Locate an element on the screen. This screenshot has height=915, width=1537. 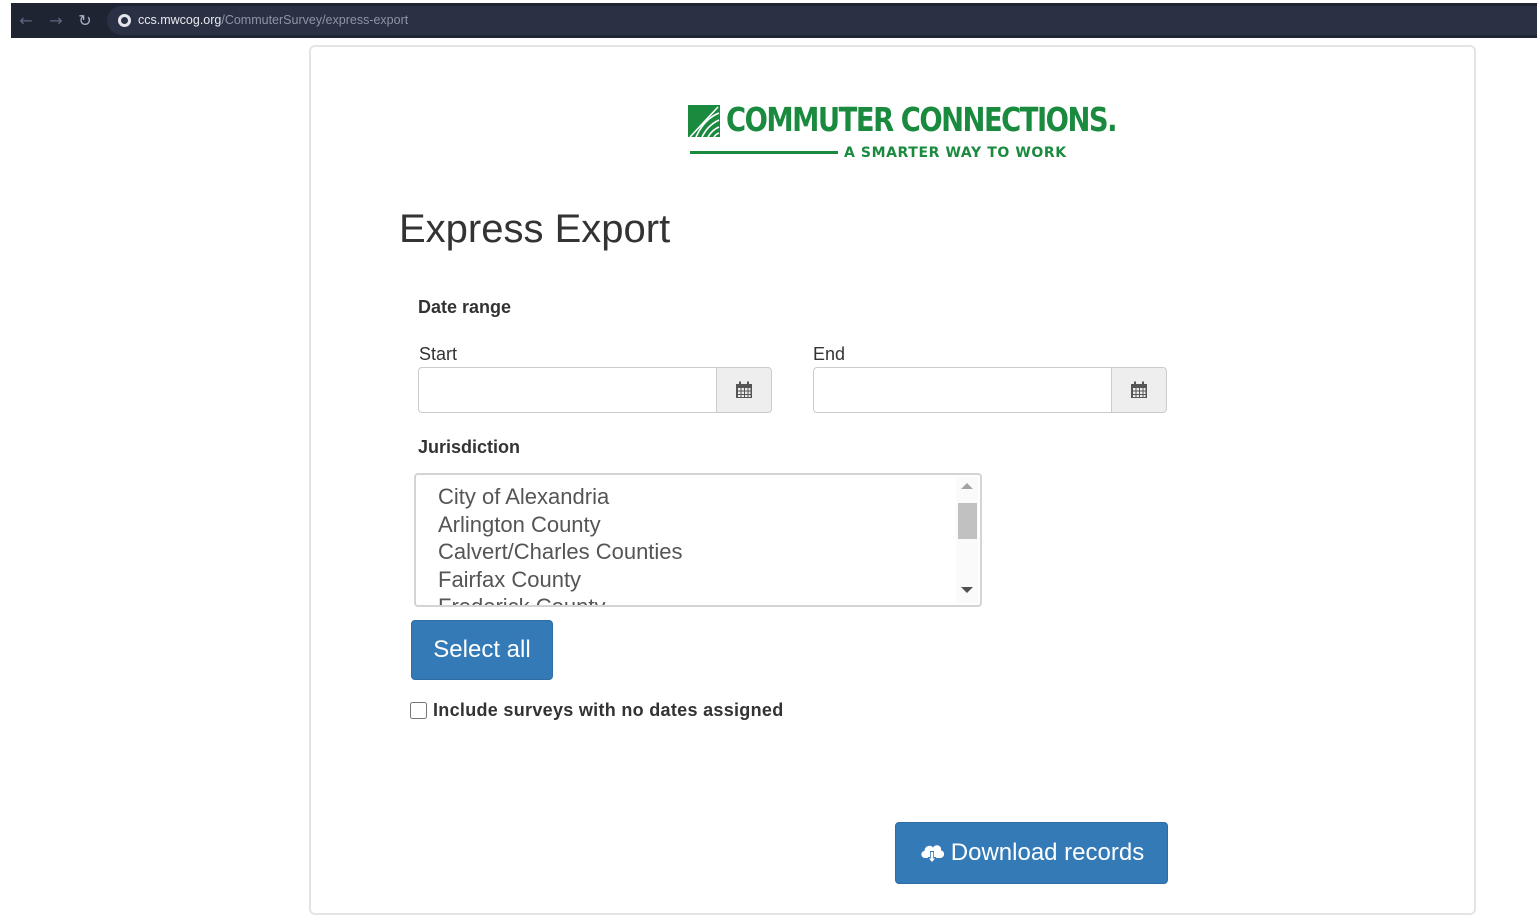
page-title: Express Export is located at coordinates (535, 229).